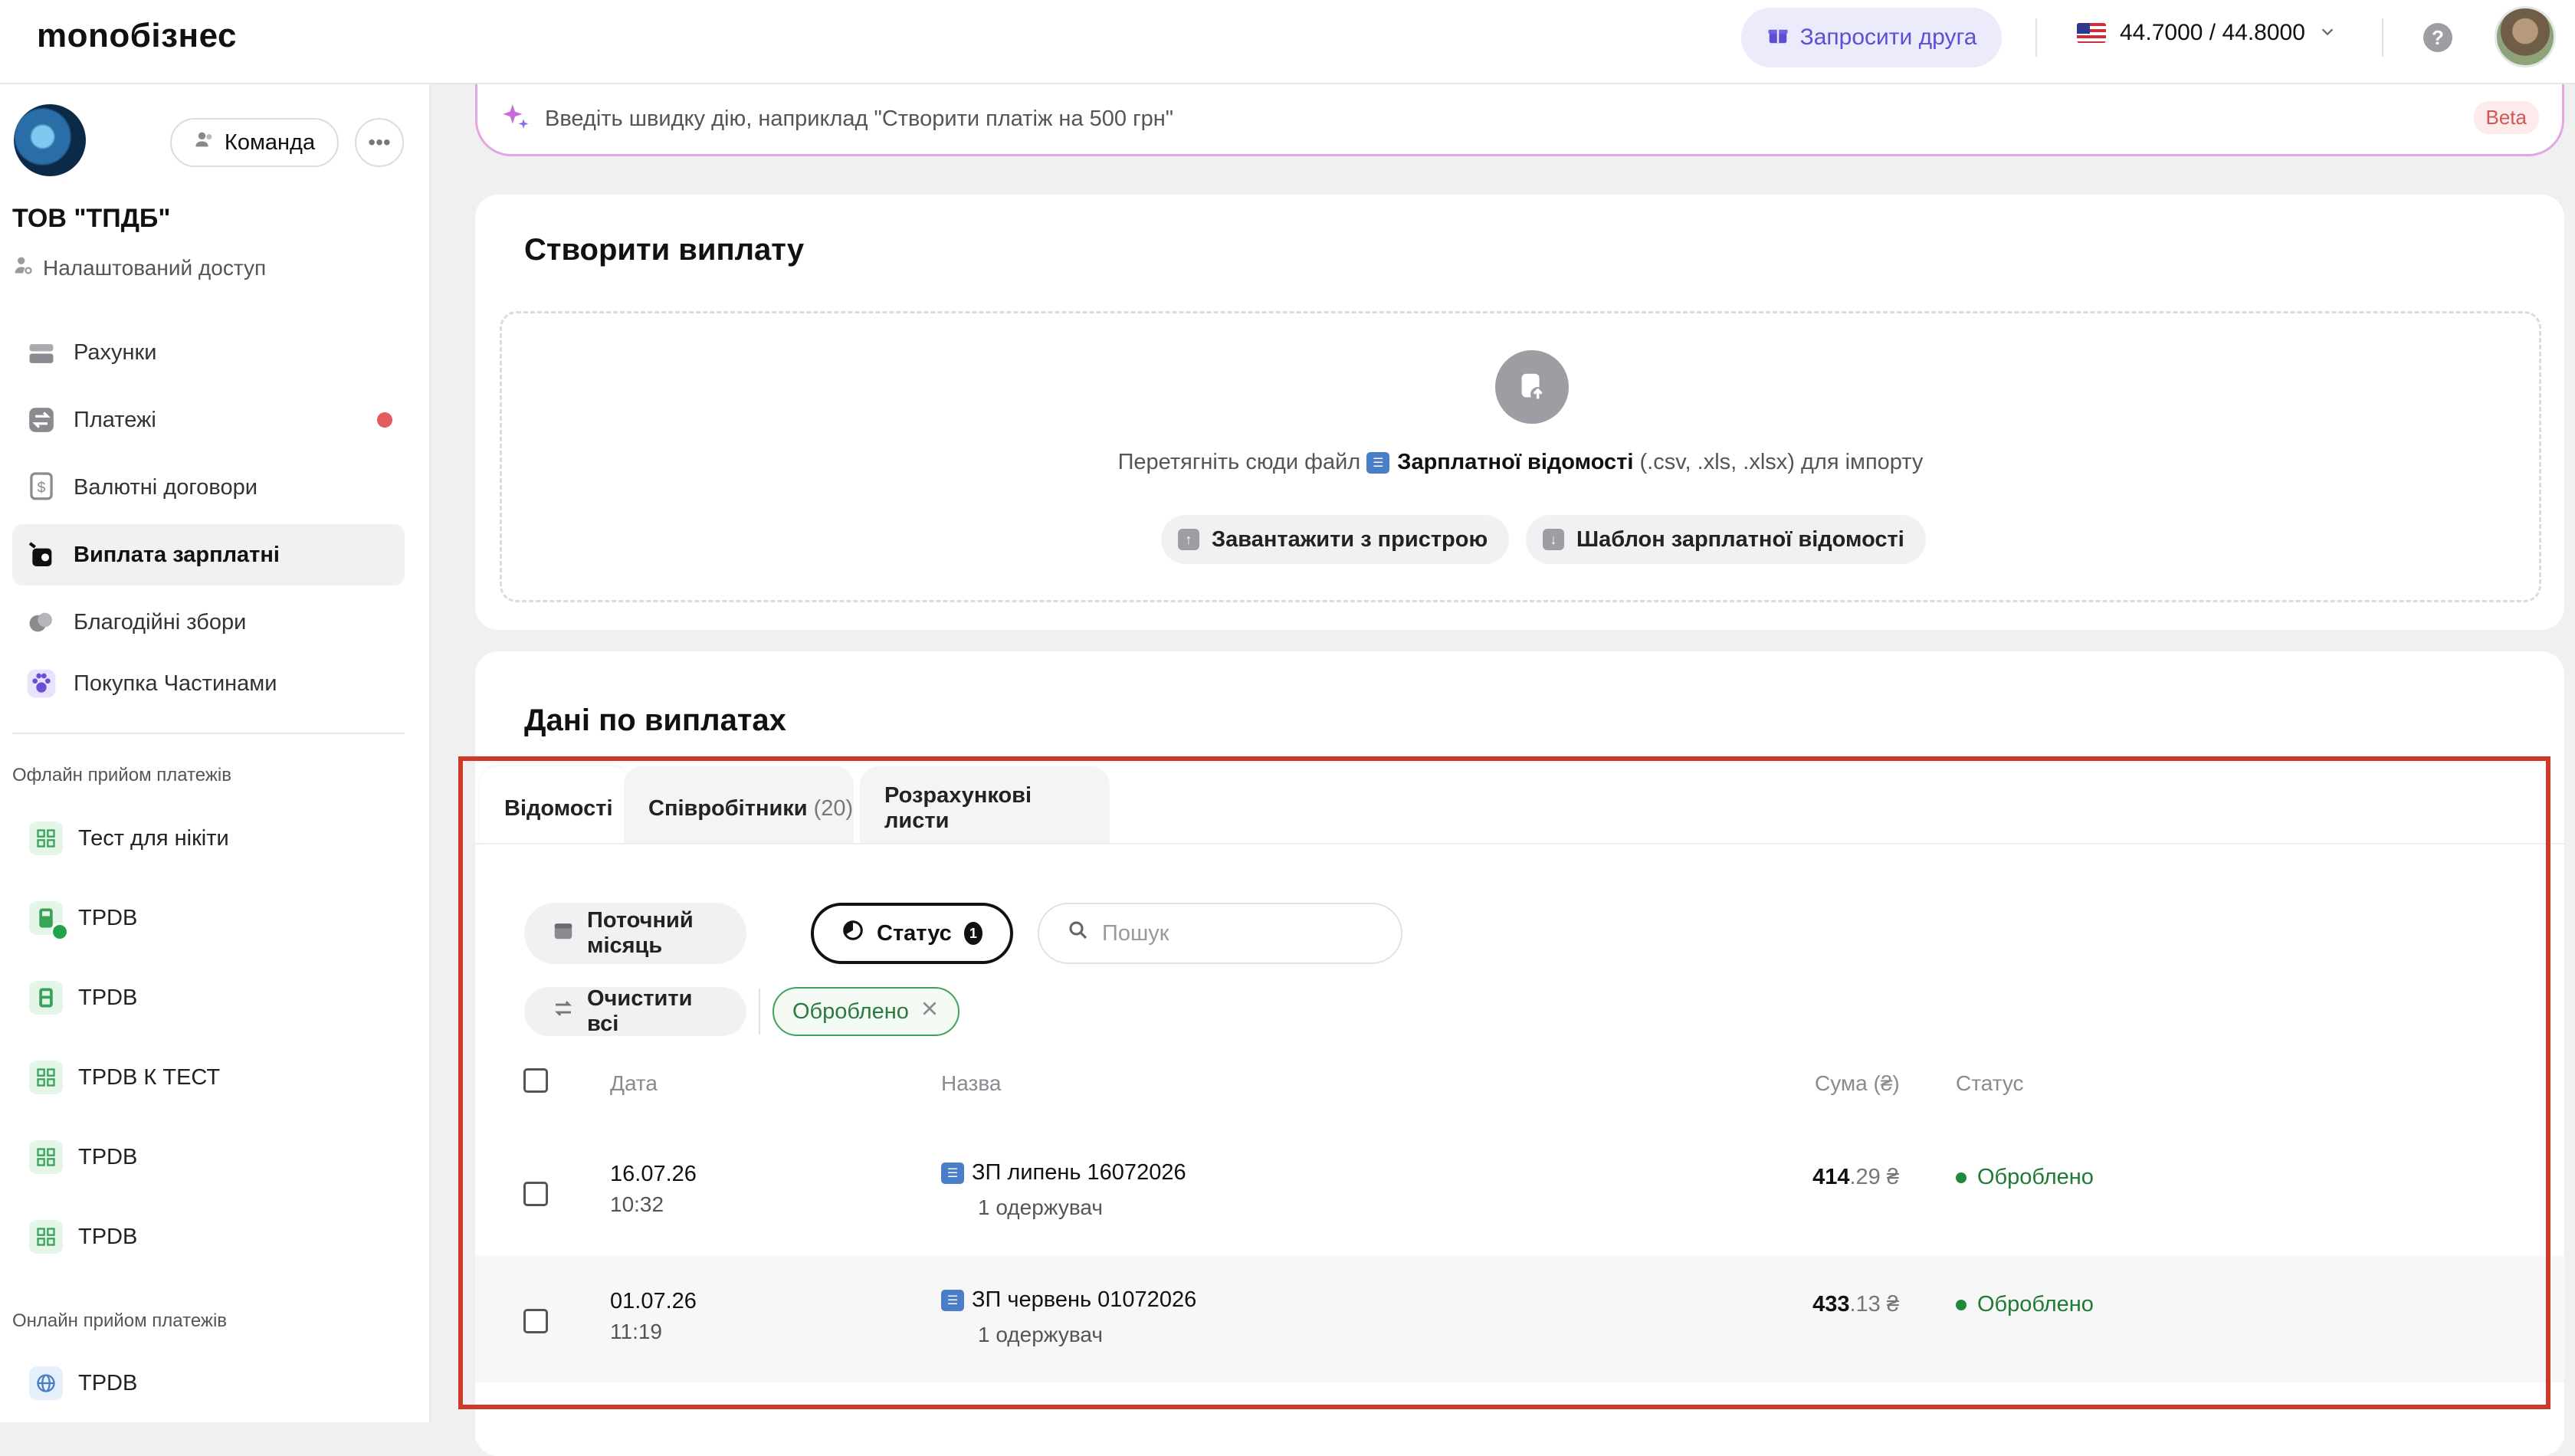  I want to click on period-label: Поточний місяць, so click(641, 933).